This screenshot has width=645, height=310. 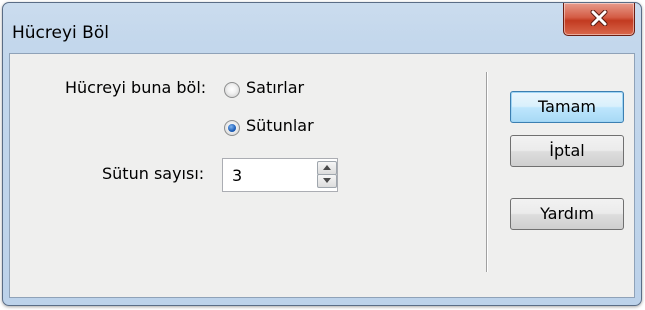 I want to click on column-count-label: Sütun sayısı:, so click(x=153, y=173).